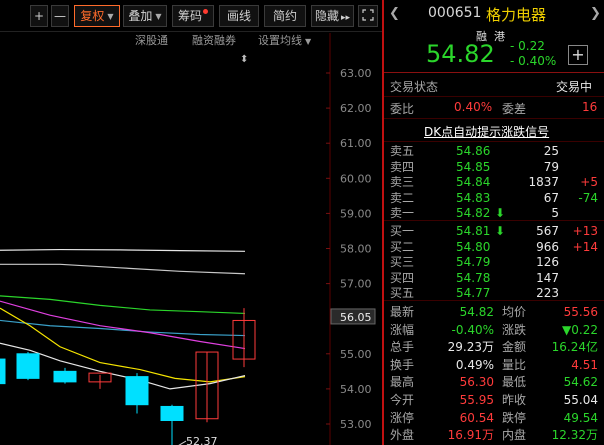  Describe the element at coordinates (574, 87) in the screenshot. I see `trade-status-value: 交易中` at that location.